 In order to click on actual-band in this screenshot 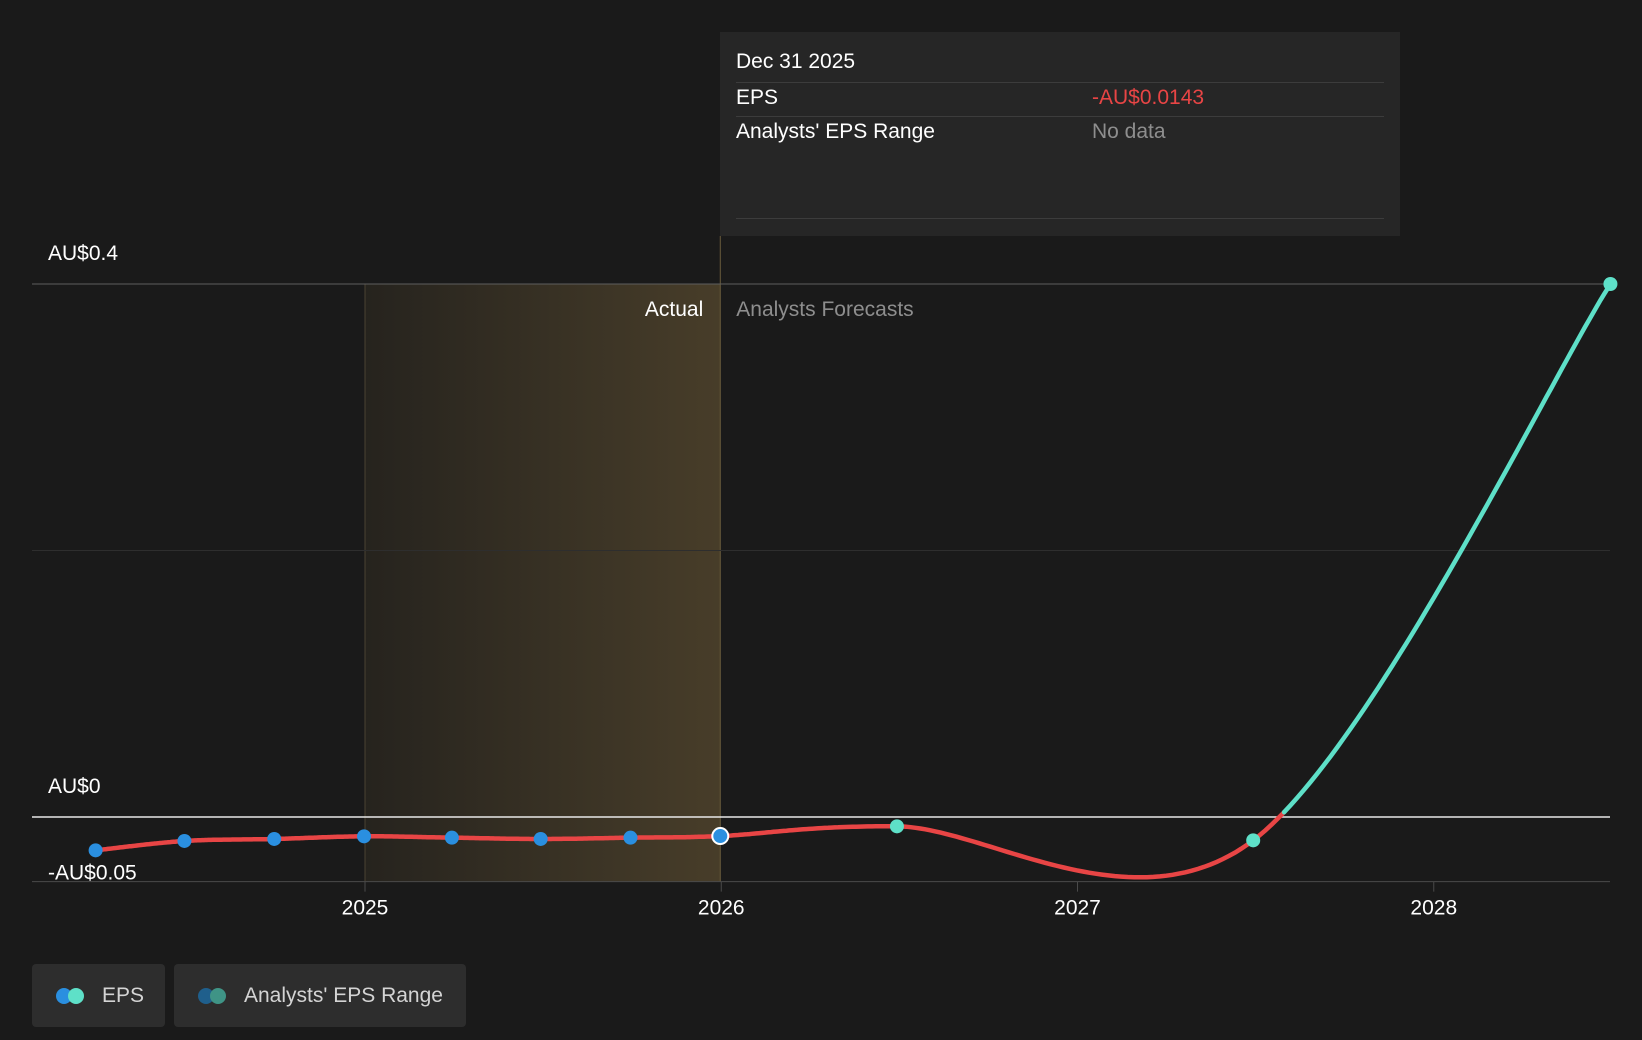, I will do `click(543, 583)`.